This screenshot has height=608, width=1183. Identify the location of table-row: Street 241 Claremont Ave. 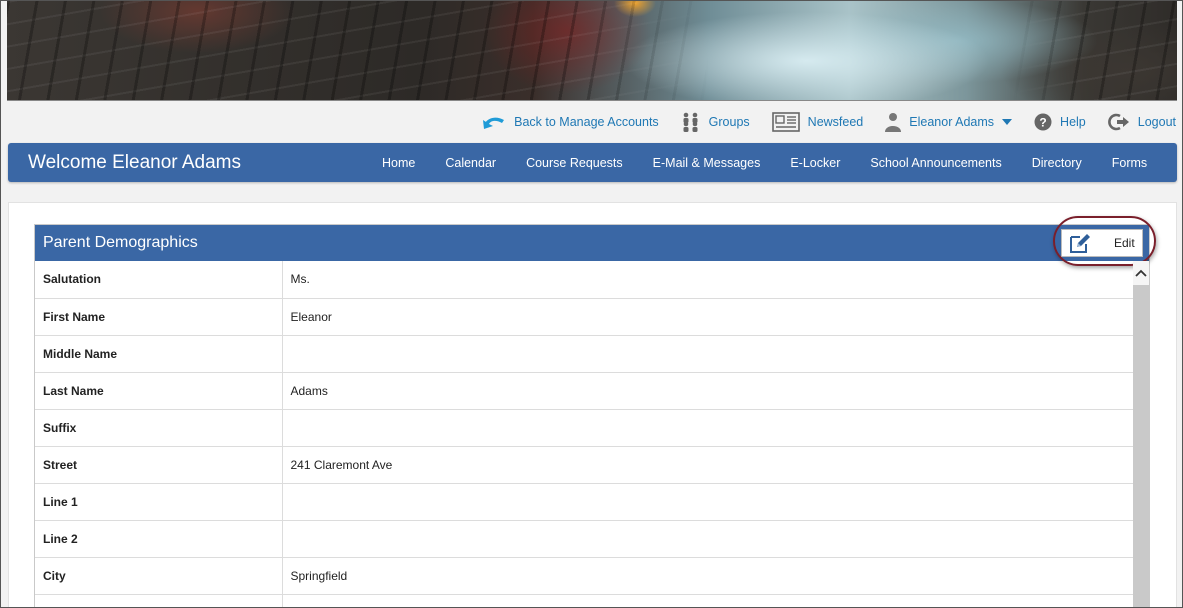
(585, 465).